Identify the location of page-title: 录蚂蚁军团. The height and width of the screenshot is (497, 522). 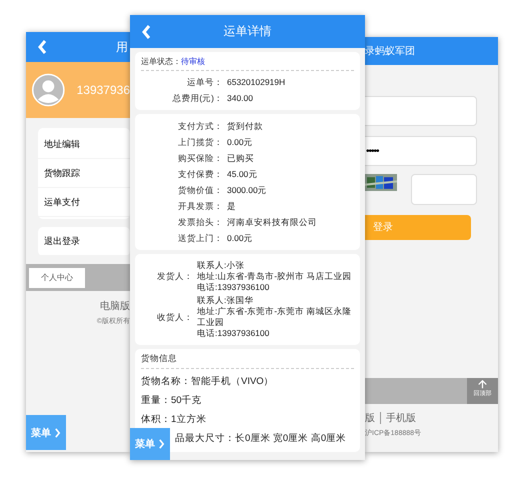
(390, 51).